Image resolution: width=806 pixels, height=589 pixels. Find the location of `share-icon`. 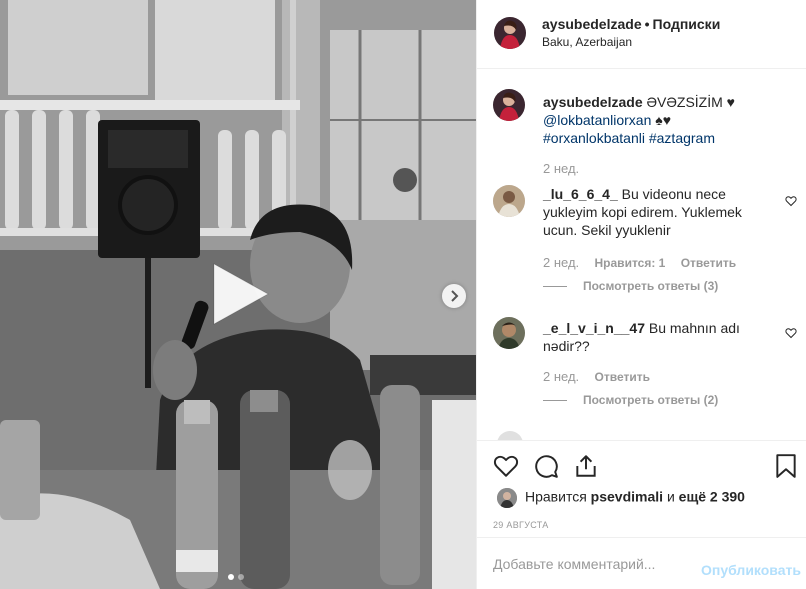

share-icon is located at coordinates (586, 466).